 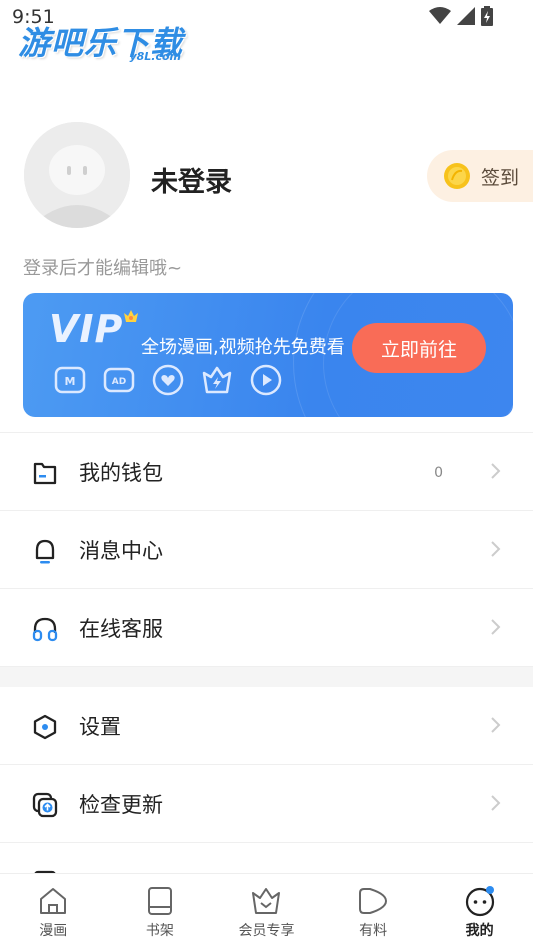 I want to click on signin-button: 签到, so click(x=480, y=176).